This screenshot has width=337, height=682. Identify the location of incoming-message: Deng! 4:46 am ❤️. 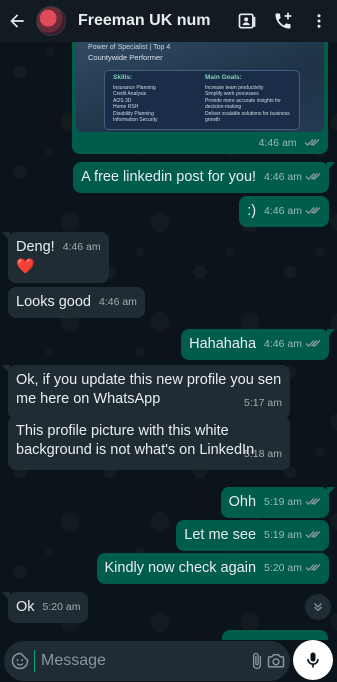
(55, 257).